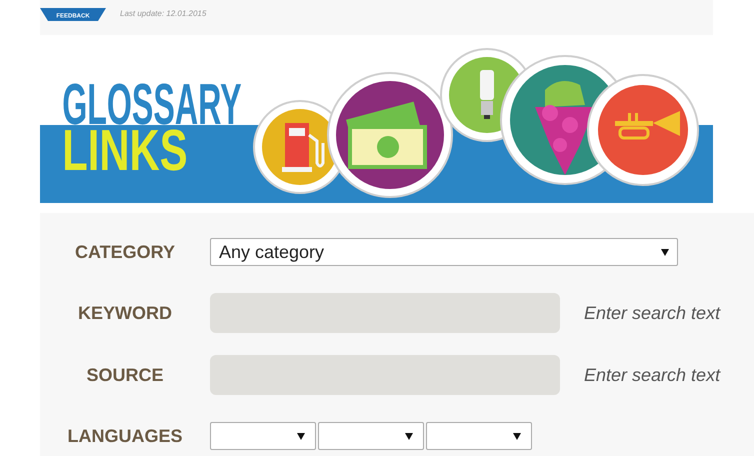  What do you see at coordinates (125, 252) in the screenshot?
I see `field-label: CATEGORY` at bounding box center [125, 252].